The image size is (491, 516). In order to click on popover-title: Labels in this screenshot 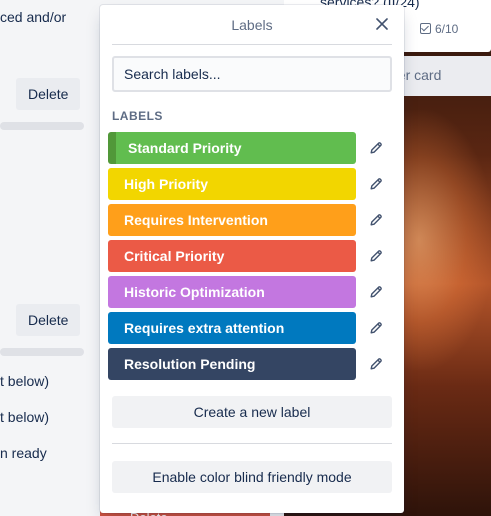, I will do `click(252, 25)`.